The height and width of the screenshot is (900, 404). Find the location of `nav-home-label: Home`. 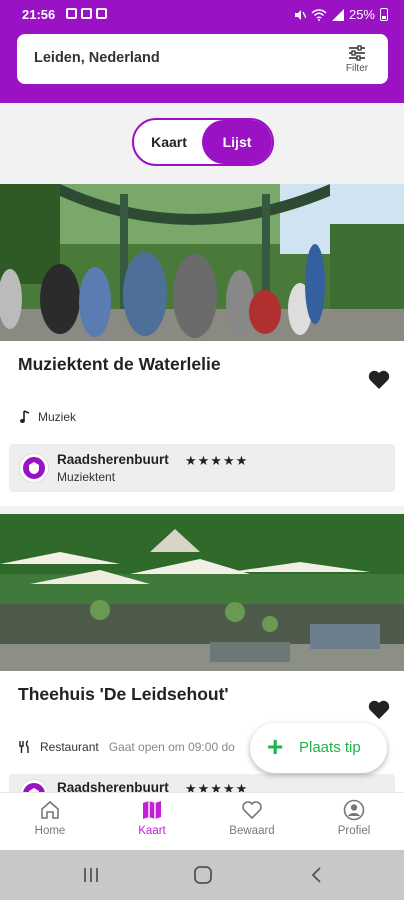

nav-home-label: Home is located at coordinates (50, 831).